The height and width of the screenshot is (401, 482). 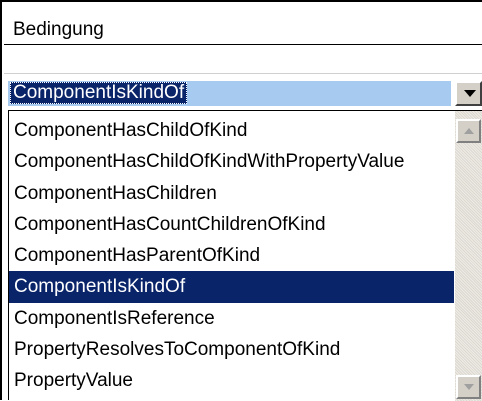 What do you see at coordinates (243, 59) in the screenshot?
I see `empty-row` at bounding box center [243, 59].